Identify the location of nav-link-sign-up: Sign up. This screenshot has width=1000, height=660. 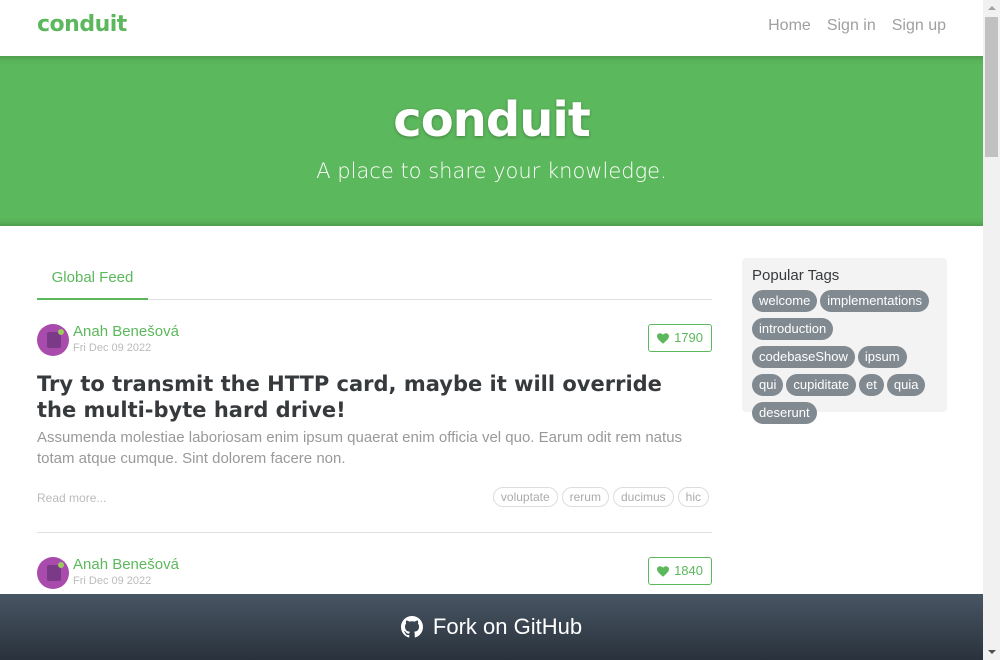
(919, 26).